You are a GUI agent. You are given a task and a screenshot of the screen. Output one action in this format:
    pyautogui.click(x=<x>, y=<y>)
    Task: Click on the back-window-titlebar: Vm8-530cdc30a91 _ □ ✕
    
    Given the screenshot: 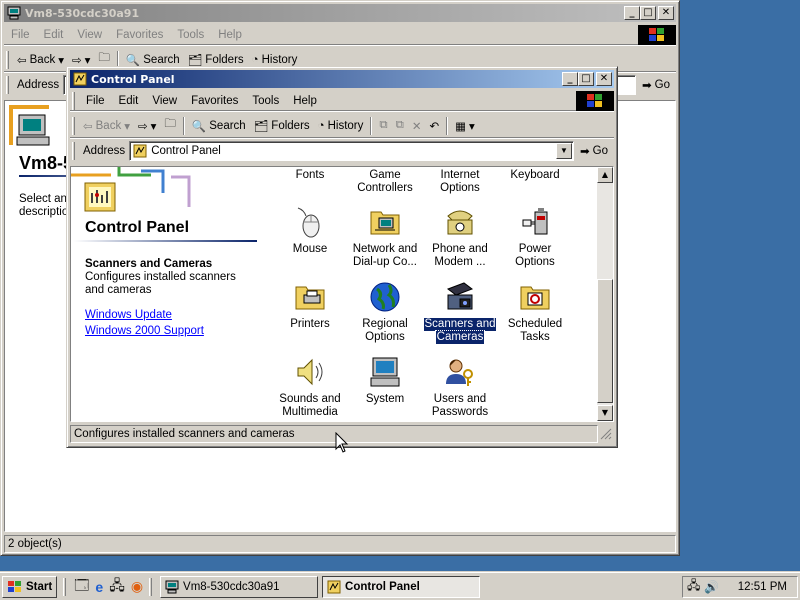 What is the action you would take?
    pyautogui.click(x=340, y=13)
    